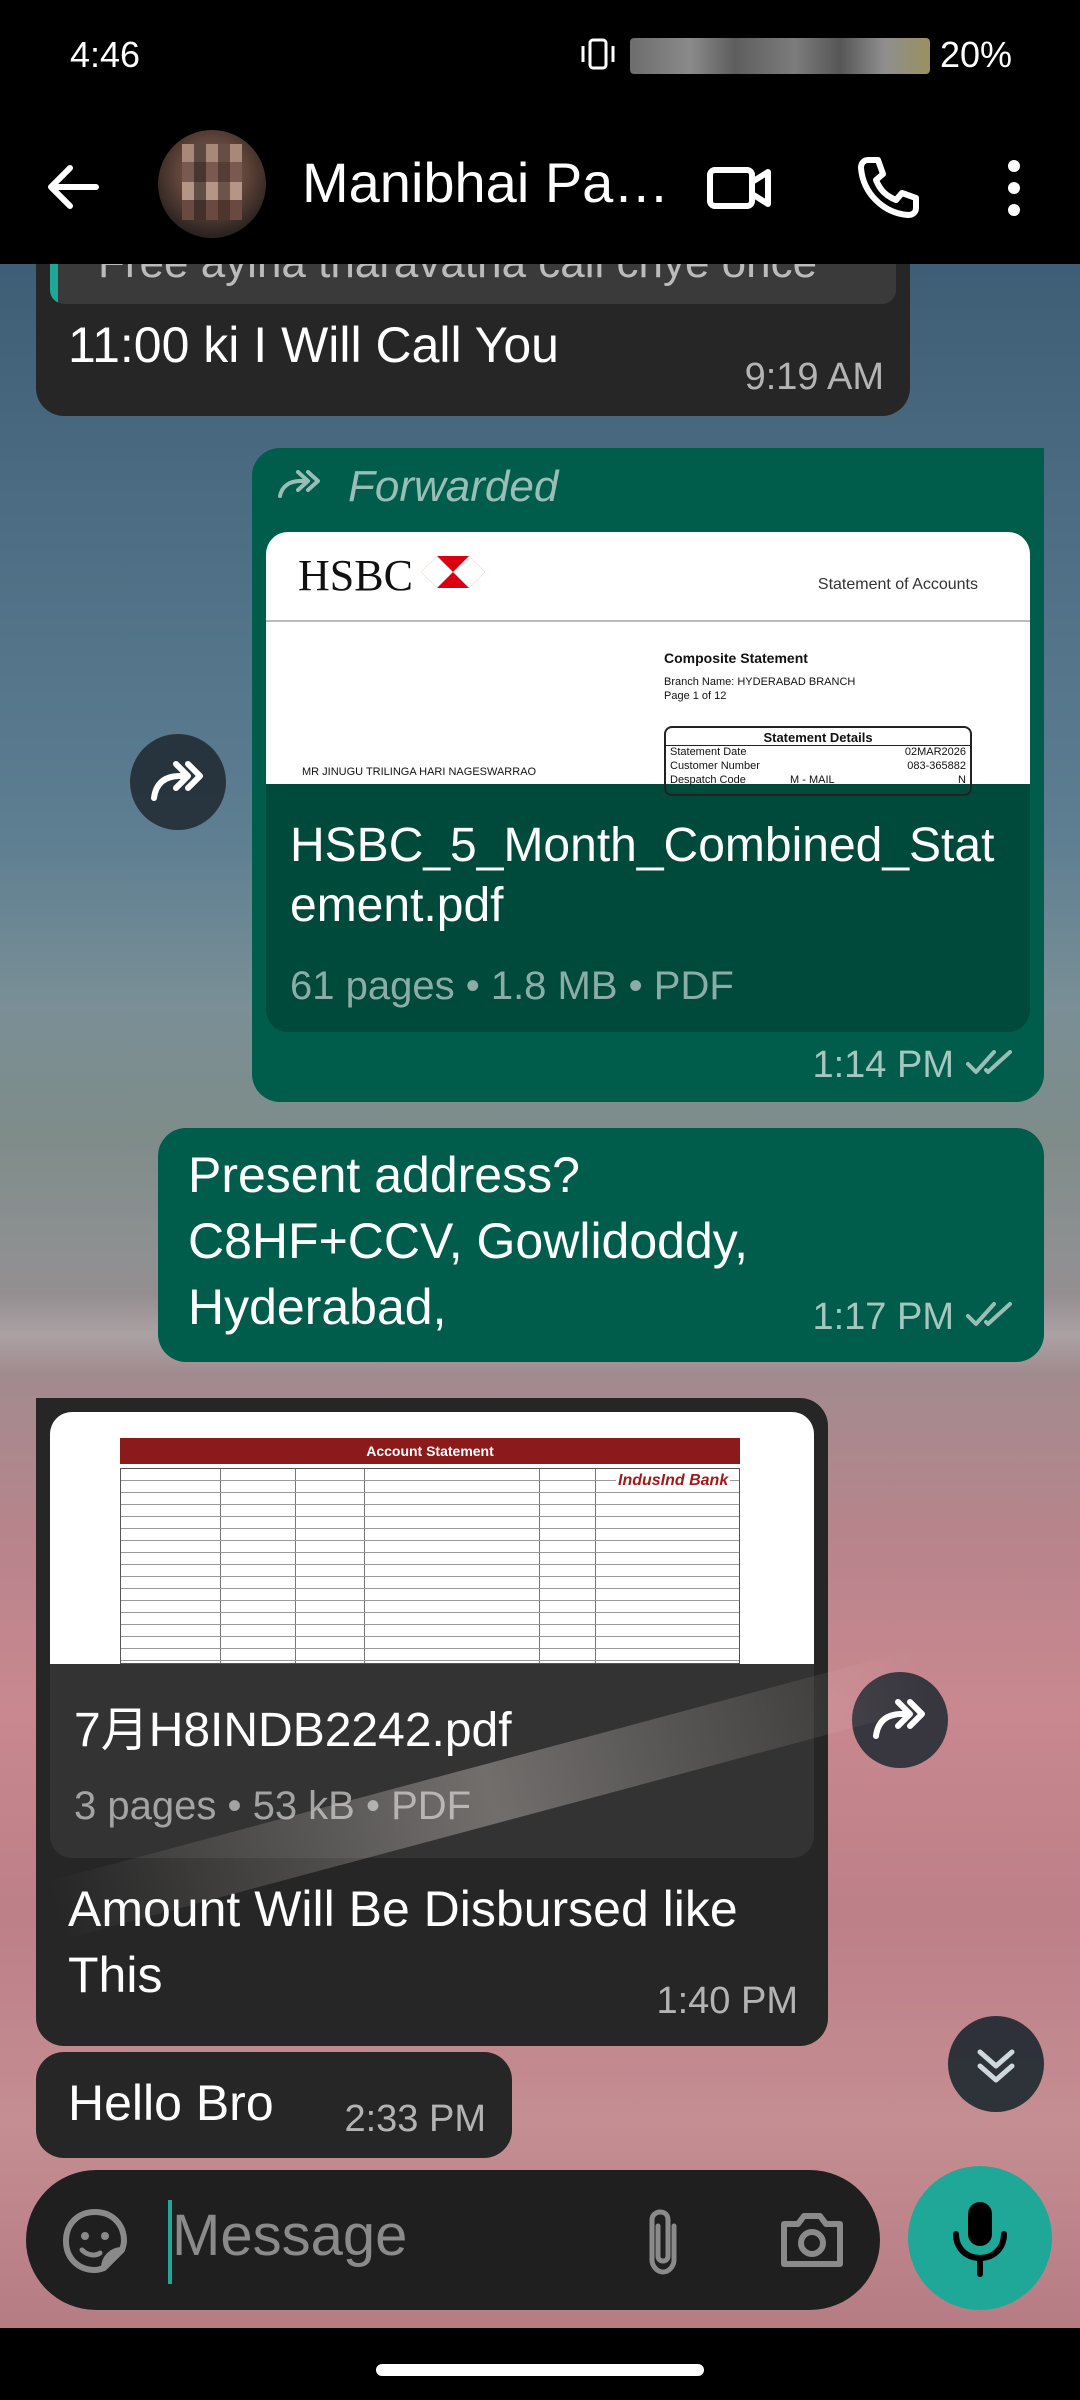 The image size is (1080, 2400). I want to click on message-text-line1: Present address?, so click(384, 1175).